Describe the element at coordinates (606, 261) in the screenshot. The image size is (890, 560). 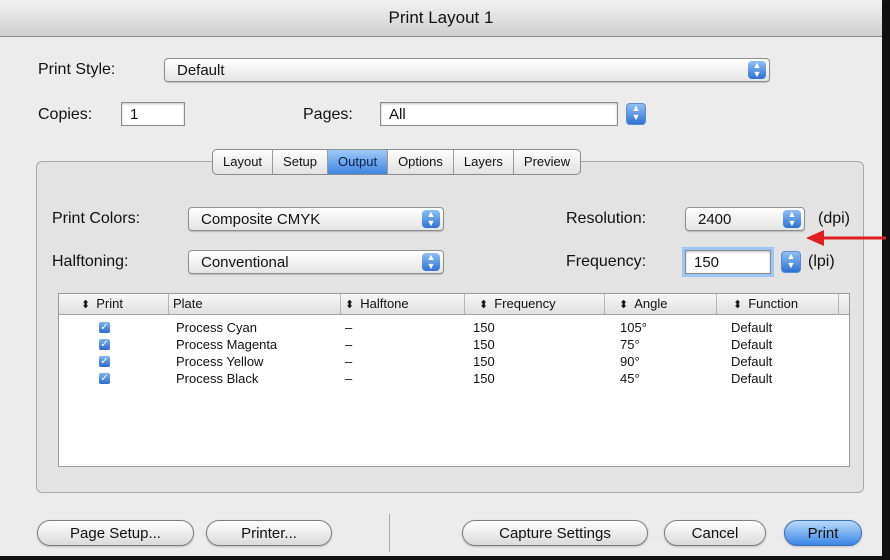
I see `frequency-label: Frequency:` at that location.